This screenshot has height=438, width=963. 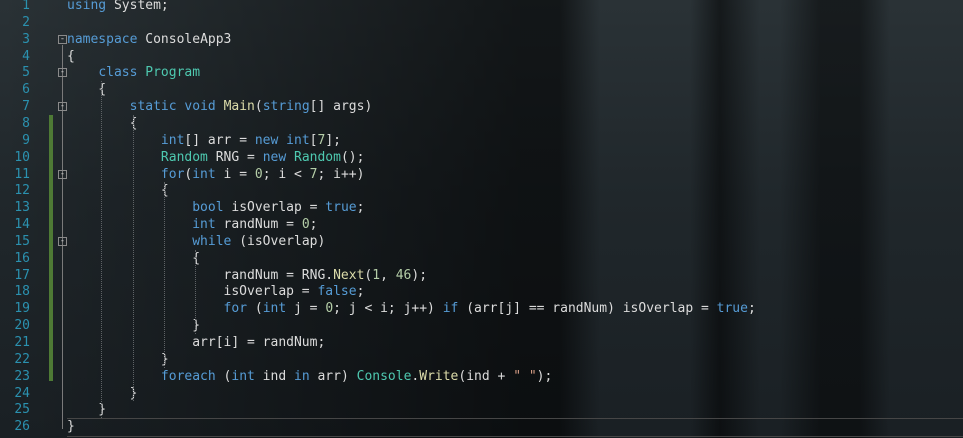 What do you see at coordinates (220, 106) in the screenshot?
I see `code-text: static void Main(string[] args)` at bounding box center [220, 106].